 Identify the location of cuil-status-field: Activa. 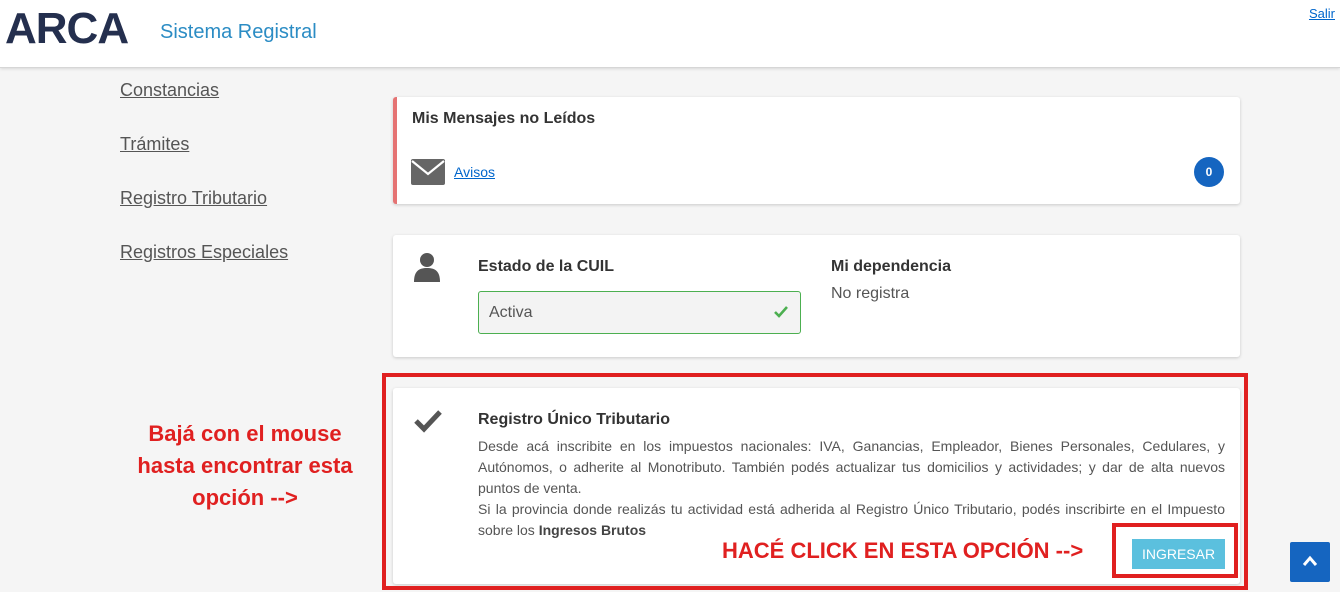
(639, 312).